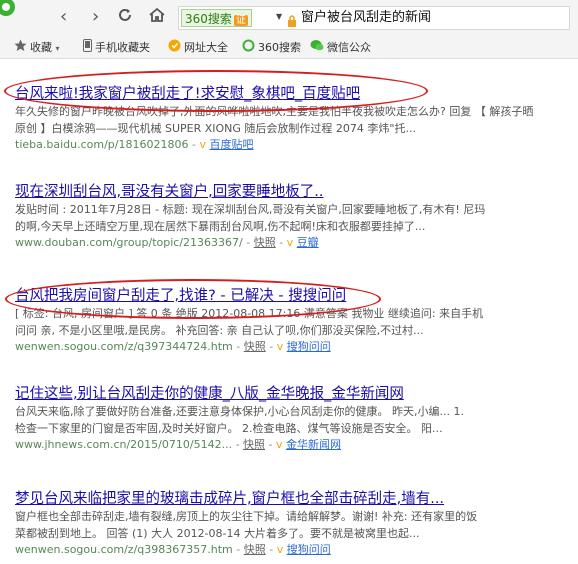  Describe the element at coordinates (129, 242) in the screenshot. I see `result-url: www.douban.com/group/topic/21363367/` at that location.